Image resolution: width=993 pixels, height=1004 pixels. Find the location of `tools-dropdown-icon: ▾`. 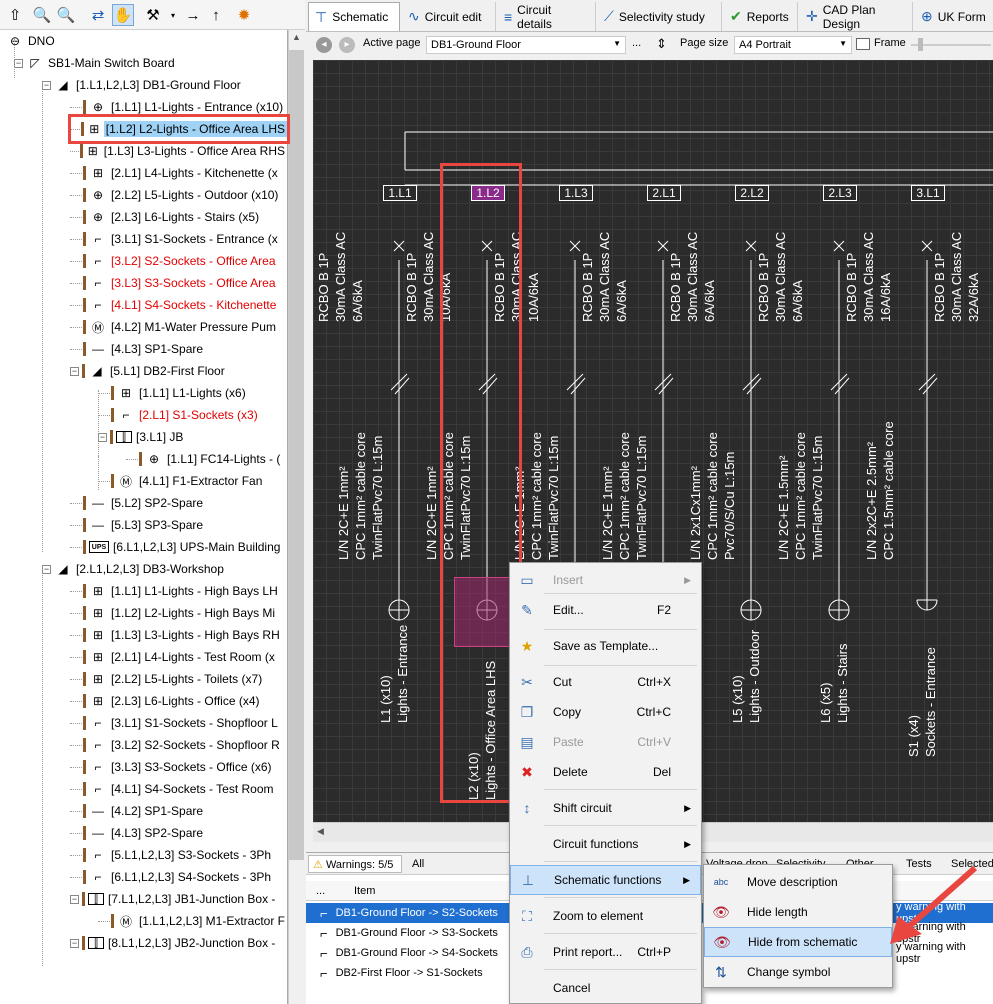

tools-dropdown-icon: ▾ is located at coordinates (173, 15).